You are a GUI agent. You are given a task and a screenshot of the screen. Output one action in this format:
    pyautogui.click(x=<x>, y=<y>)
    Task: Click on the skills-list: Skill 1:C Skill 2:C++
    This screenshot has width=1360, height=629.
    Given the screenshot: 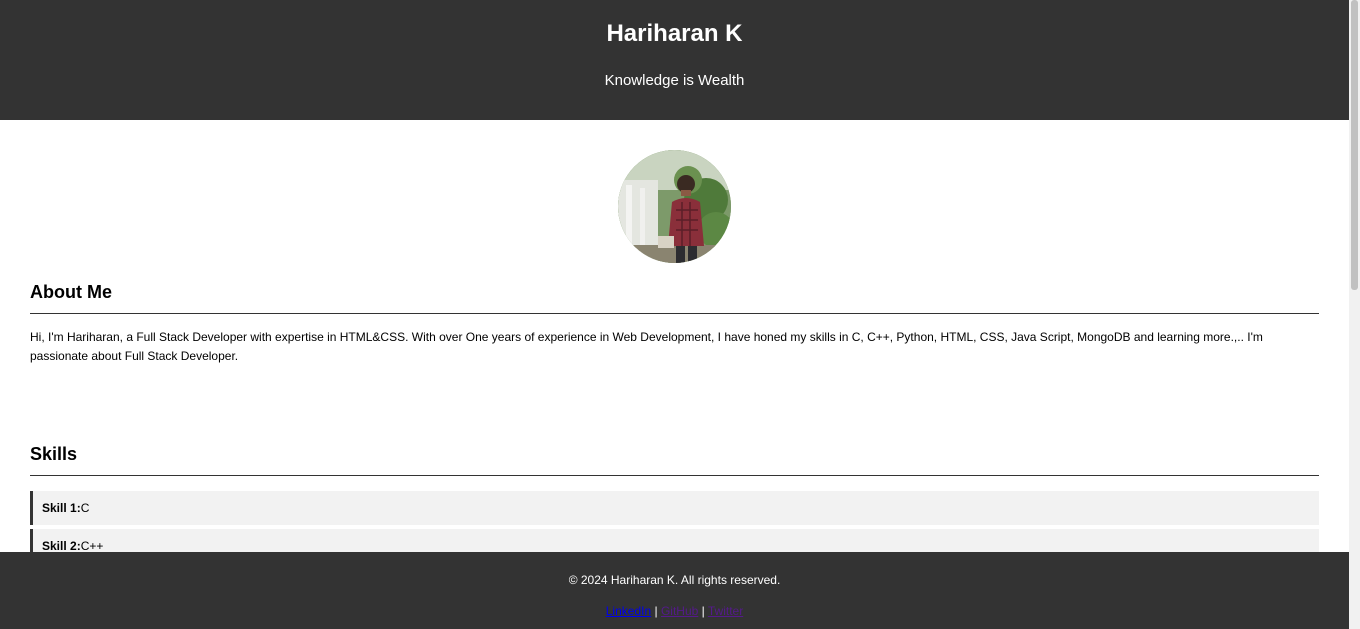 What is the action you would take?
    pyautogui.click(x=674, y=519)
    